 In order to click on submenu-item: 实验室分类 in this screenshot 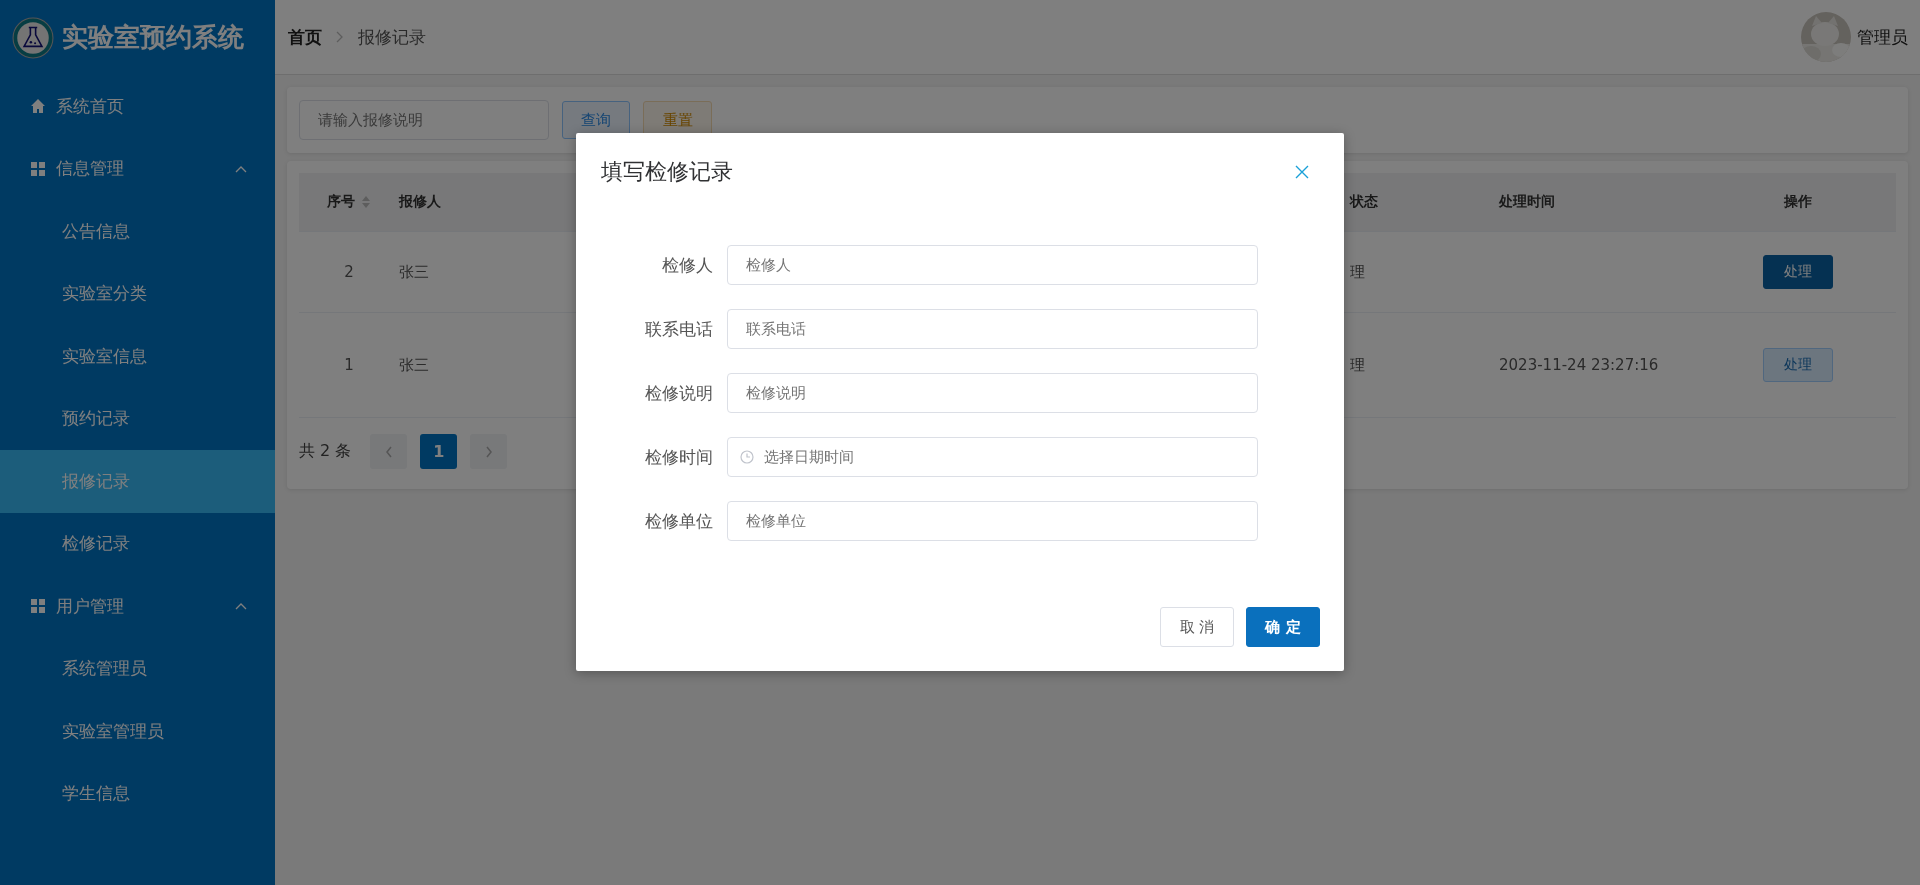, I will do `click(137, 293)`.